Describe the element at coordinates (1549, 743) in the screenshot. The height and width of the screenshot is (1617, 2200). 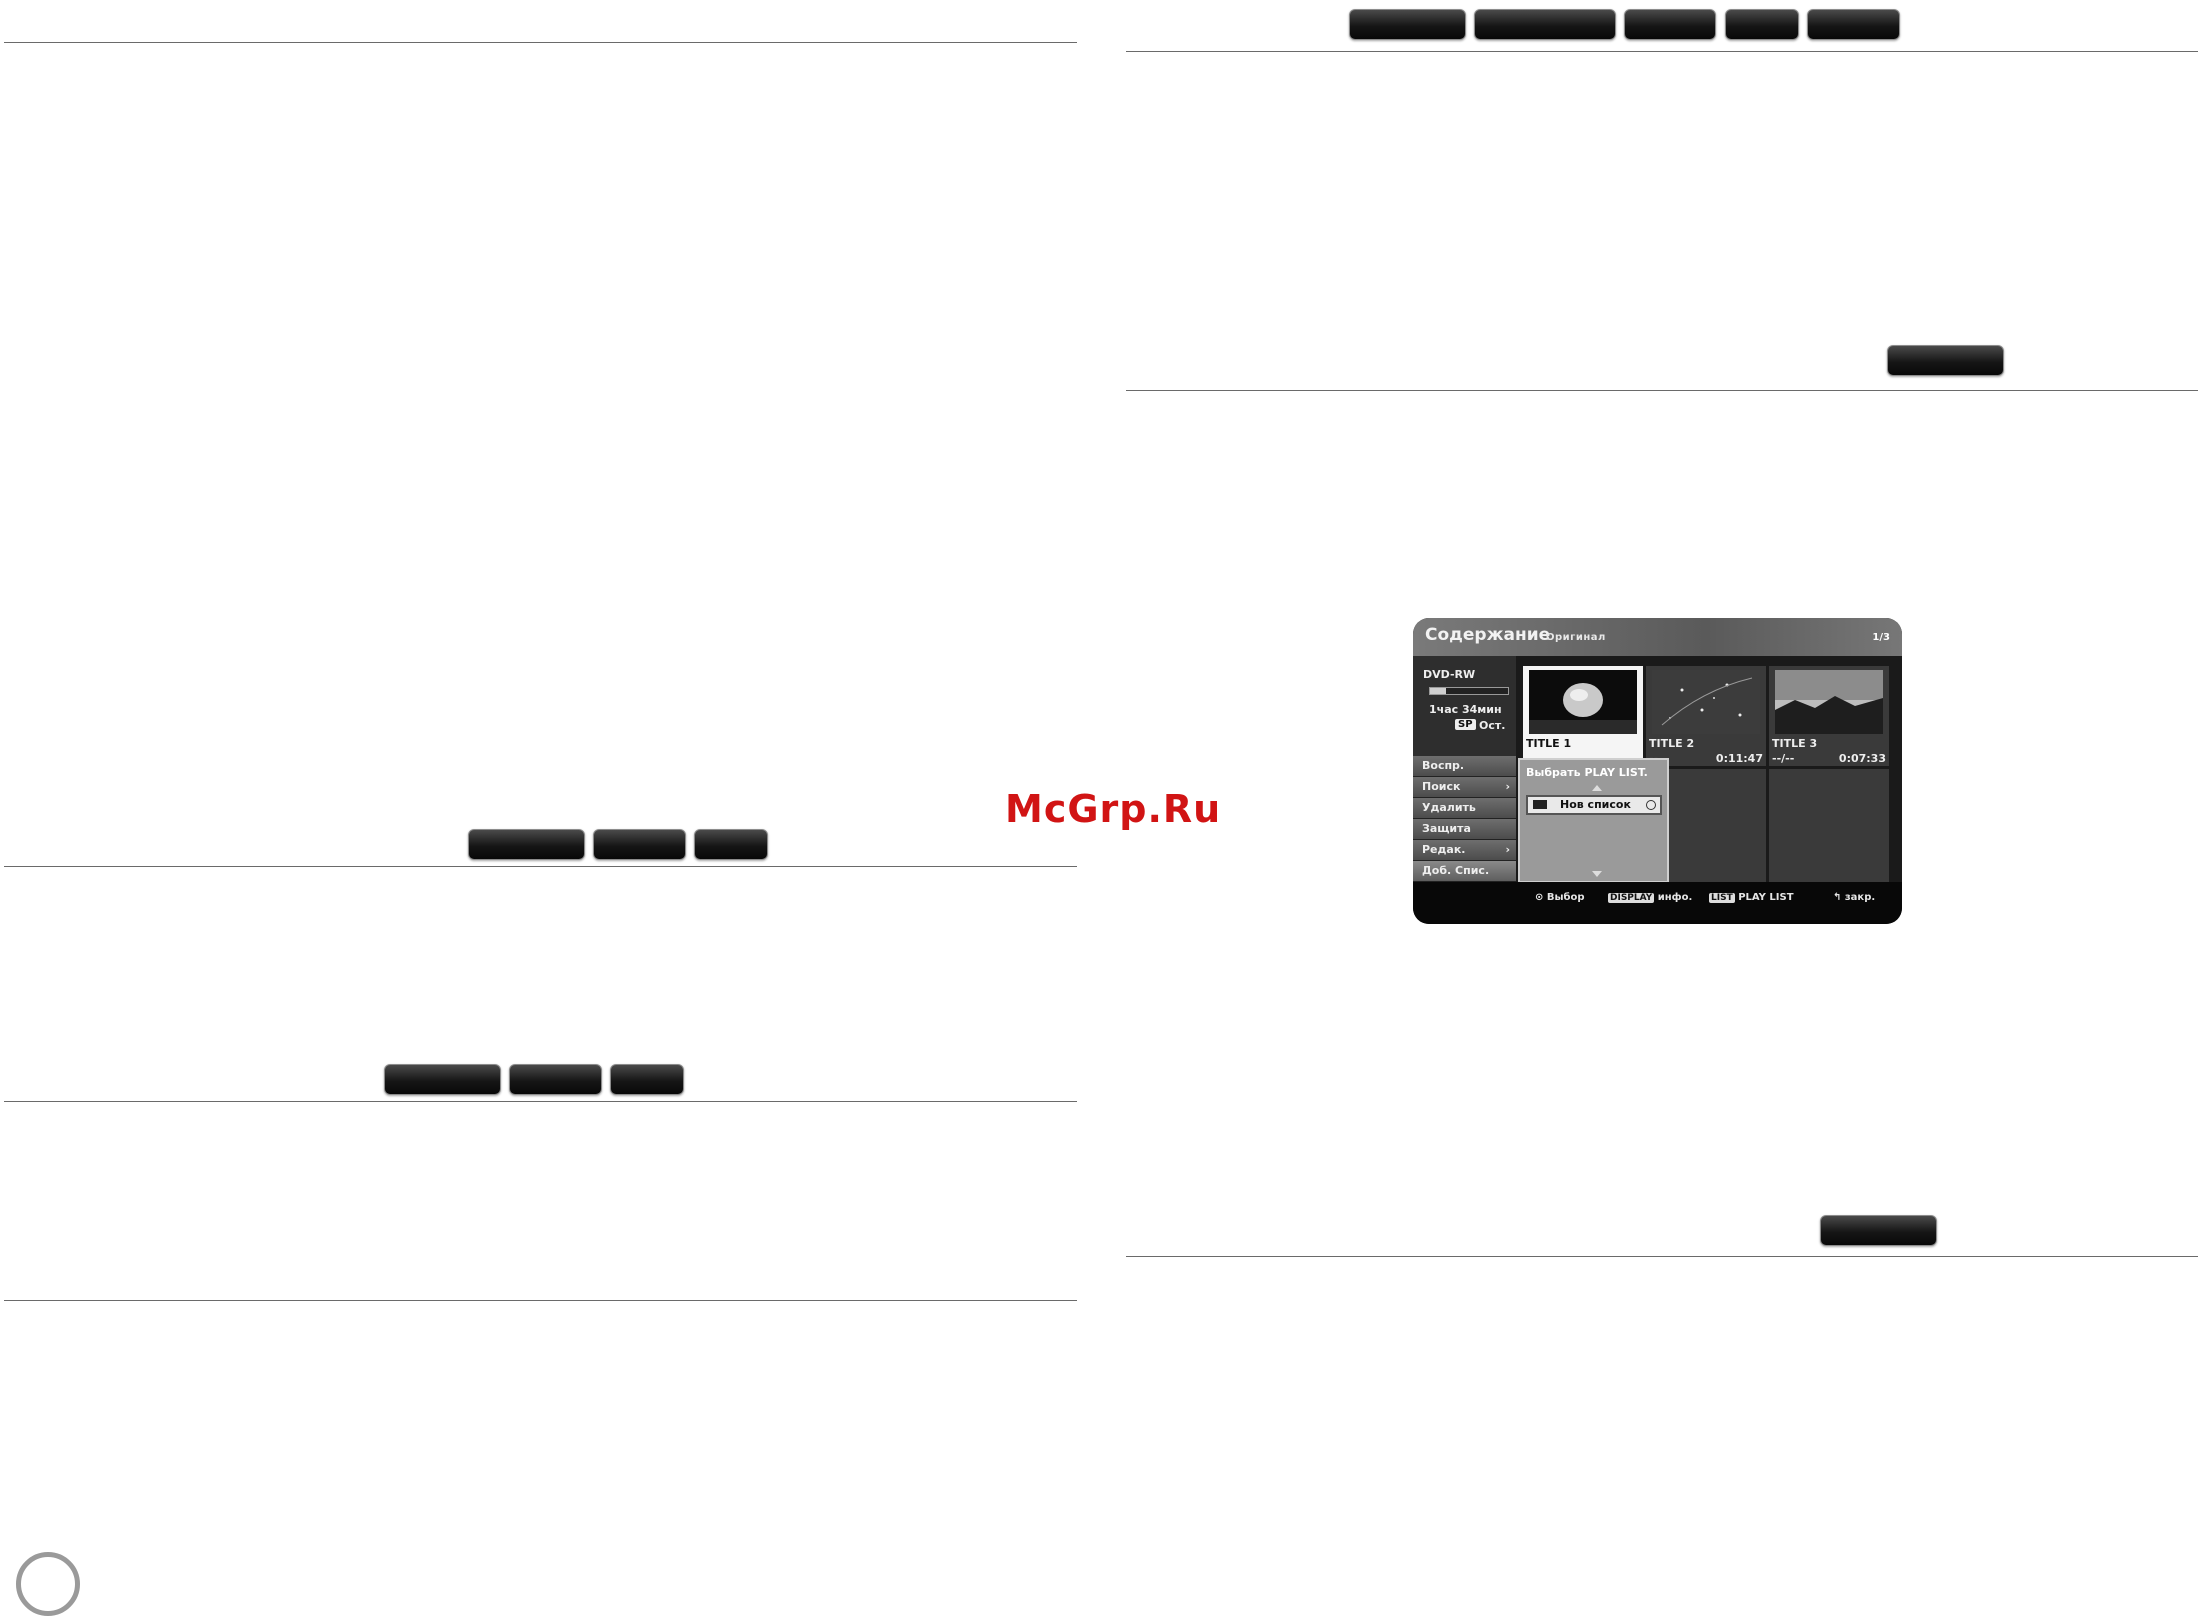
I see `osd-title-label: TITLE 1` at that location.